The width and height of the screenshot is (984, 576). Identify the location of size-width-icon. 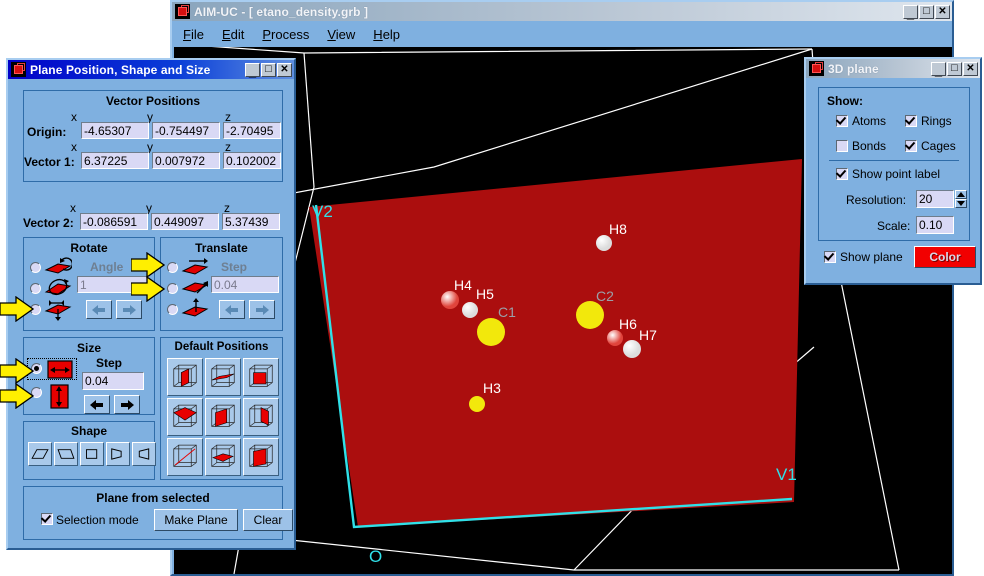
(60, 369).